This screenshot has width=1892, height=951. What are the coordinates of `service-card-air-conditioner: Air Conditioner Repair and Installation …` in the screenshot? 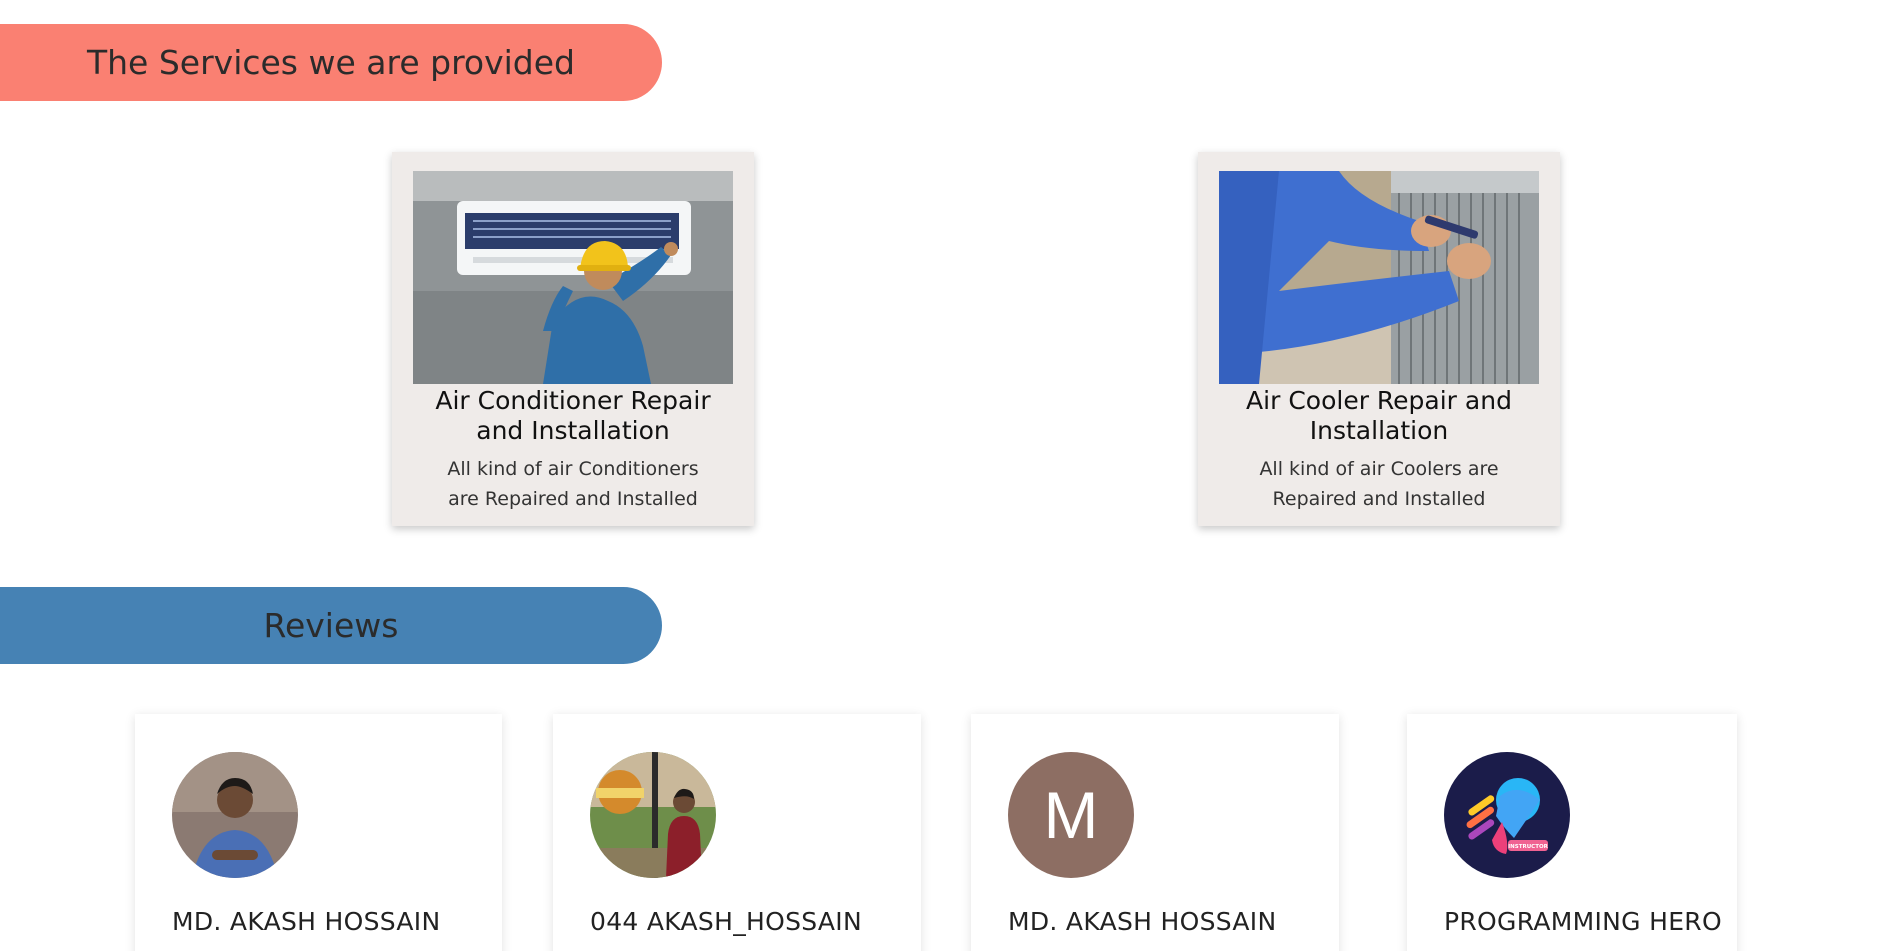 It's located at (573, 339).